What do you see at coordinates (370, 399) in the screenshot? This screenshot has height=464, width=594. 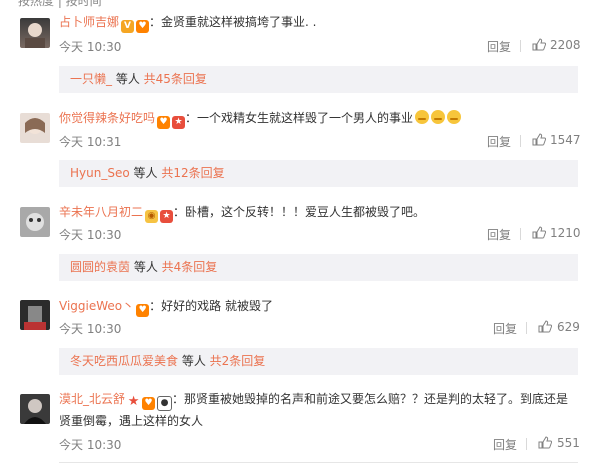 I see `comment-text: ：那贤重被她毁掉的名声和前途又要怎么赔？？还是判的太轻了。到底还是` at bounding box center [370, 399].